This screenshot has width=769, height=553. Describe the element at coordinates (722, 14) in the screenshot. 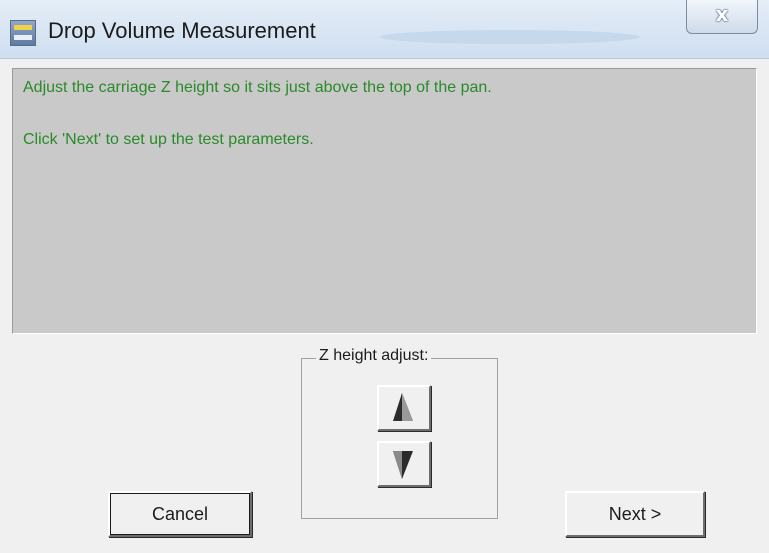

I see `close-icon: x` at that location.